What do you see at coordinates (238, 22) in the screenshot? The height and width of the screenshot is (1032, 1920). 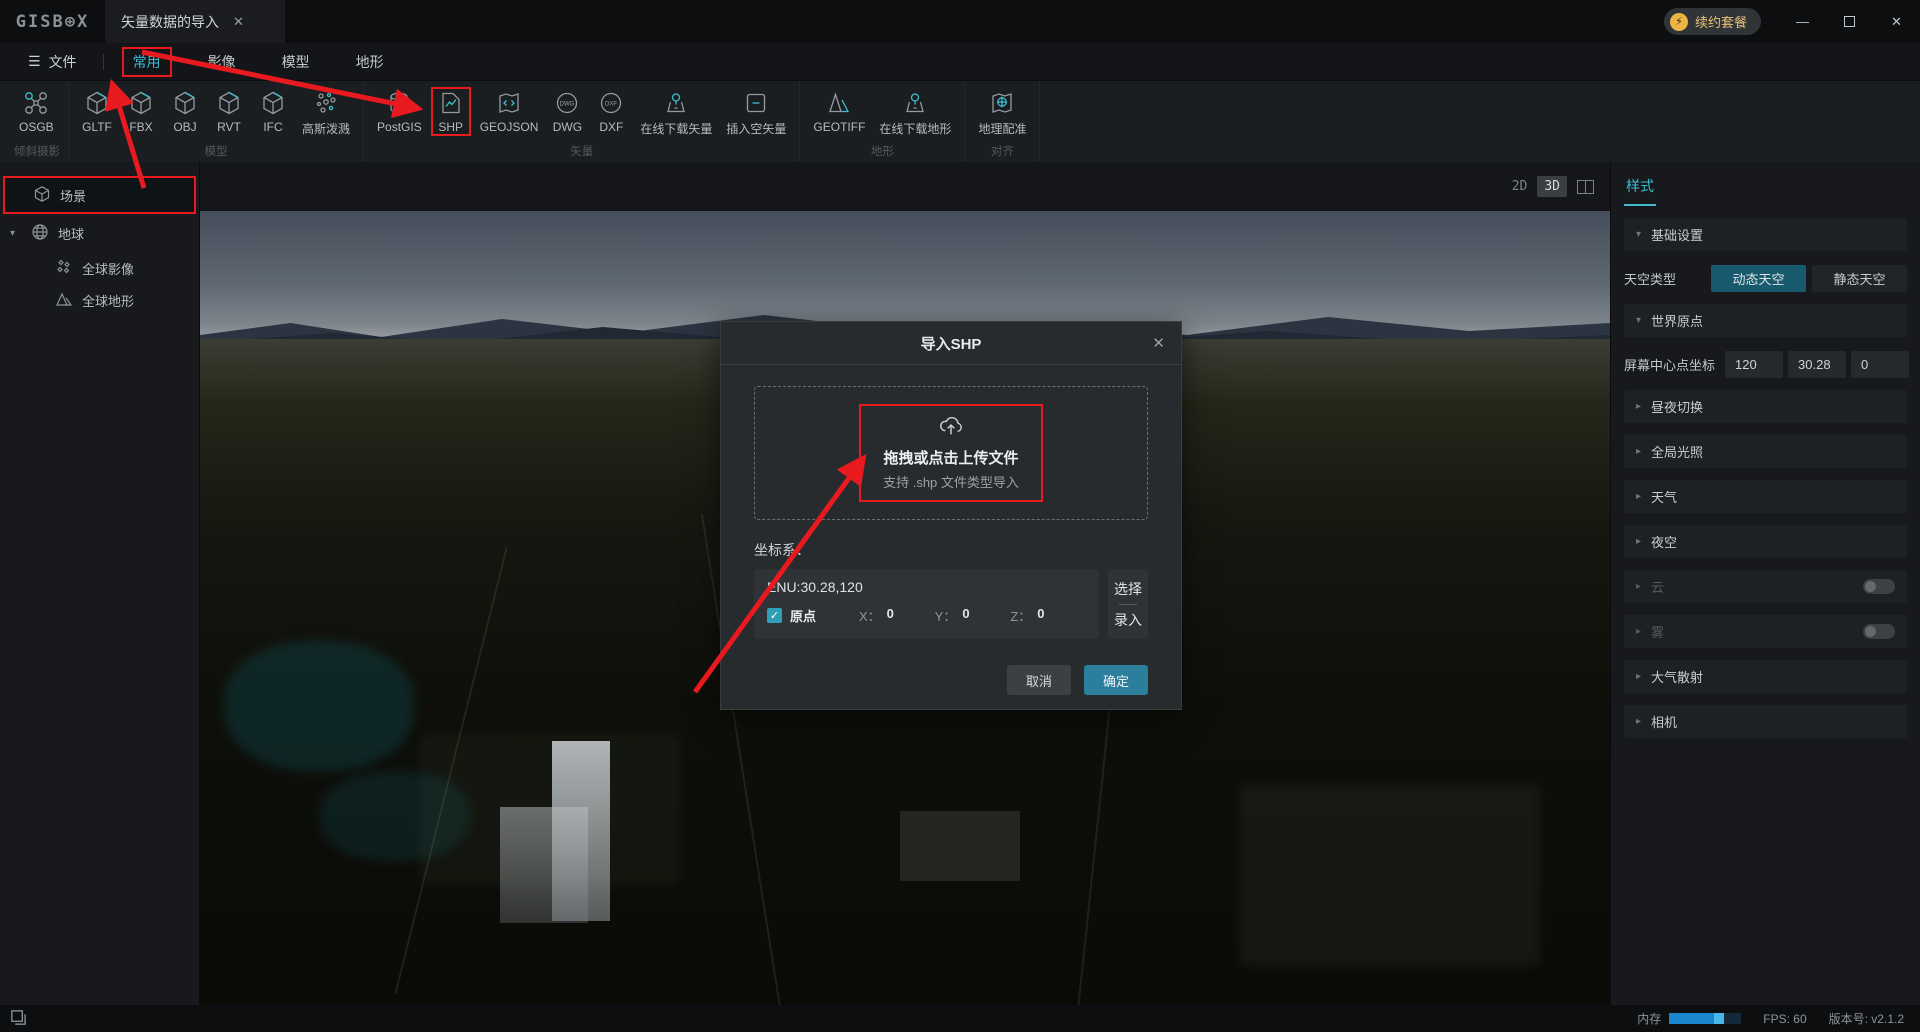 I see `tab-close-icon: ✕` at bounding box center [238, 22].